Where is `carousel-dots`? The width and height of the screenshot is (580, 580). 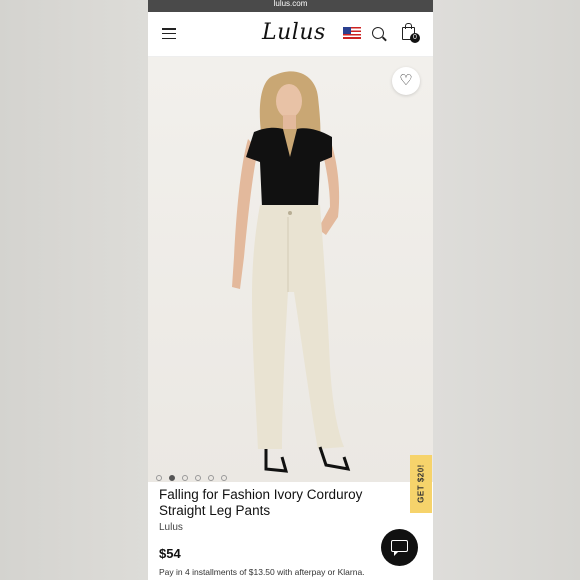
carousel-dots is located at coordinates (195, 477).